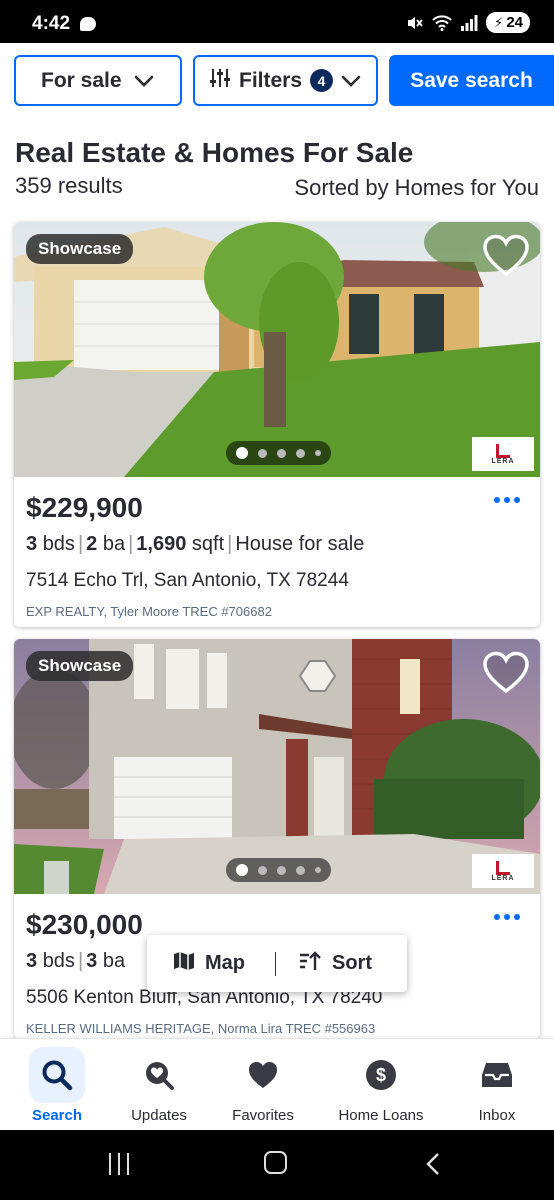  I want to click on nav-item-inbox: Inbox, so click(497, 1085).